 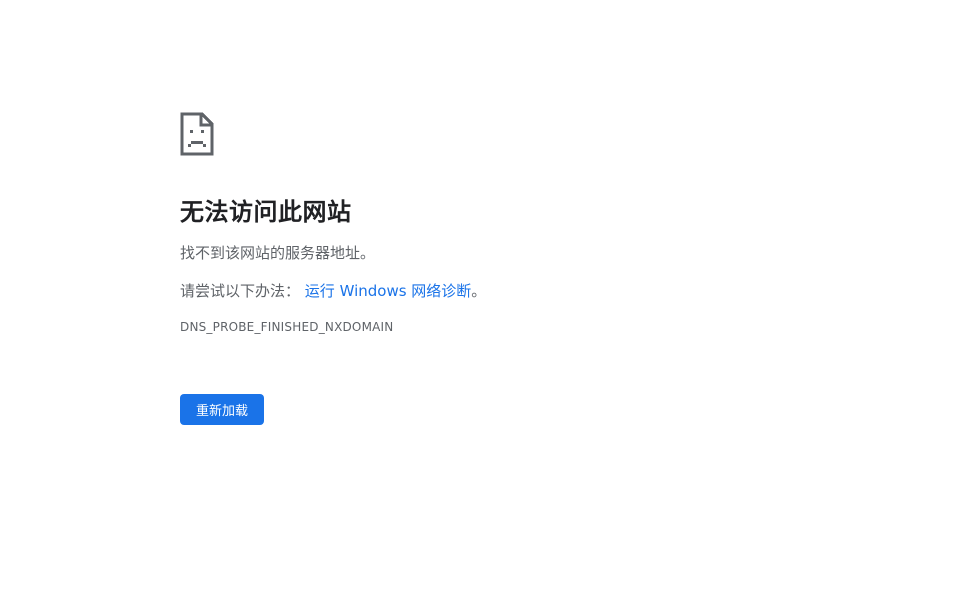 I want to click on hint-prefix: 请尝试以下办法：, so click(x=240, y=291).